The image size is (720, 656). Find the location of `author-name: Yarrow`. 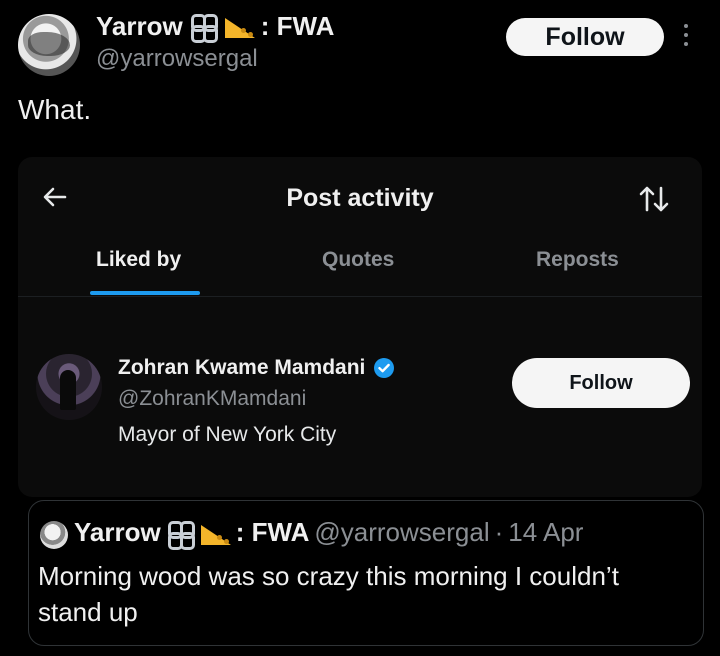

author-name: Yarrow is located at coordinates (139, 26).